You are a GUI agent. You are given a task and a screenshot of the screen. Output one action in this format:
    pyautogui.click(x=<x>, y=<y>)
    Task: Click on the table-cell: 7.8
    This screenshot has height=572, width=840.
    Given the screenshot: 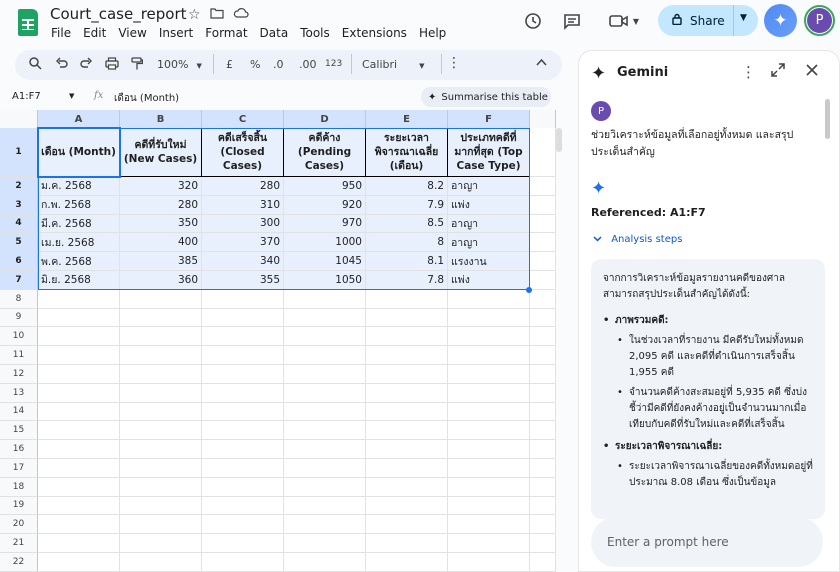 What is the action you would take?
    pyautogui.click(x=407, y=280)
    